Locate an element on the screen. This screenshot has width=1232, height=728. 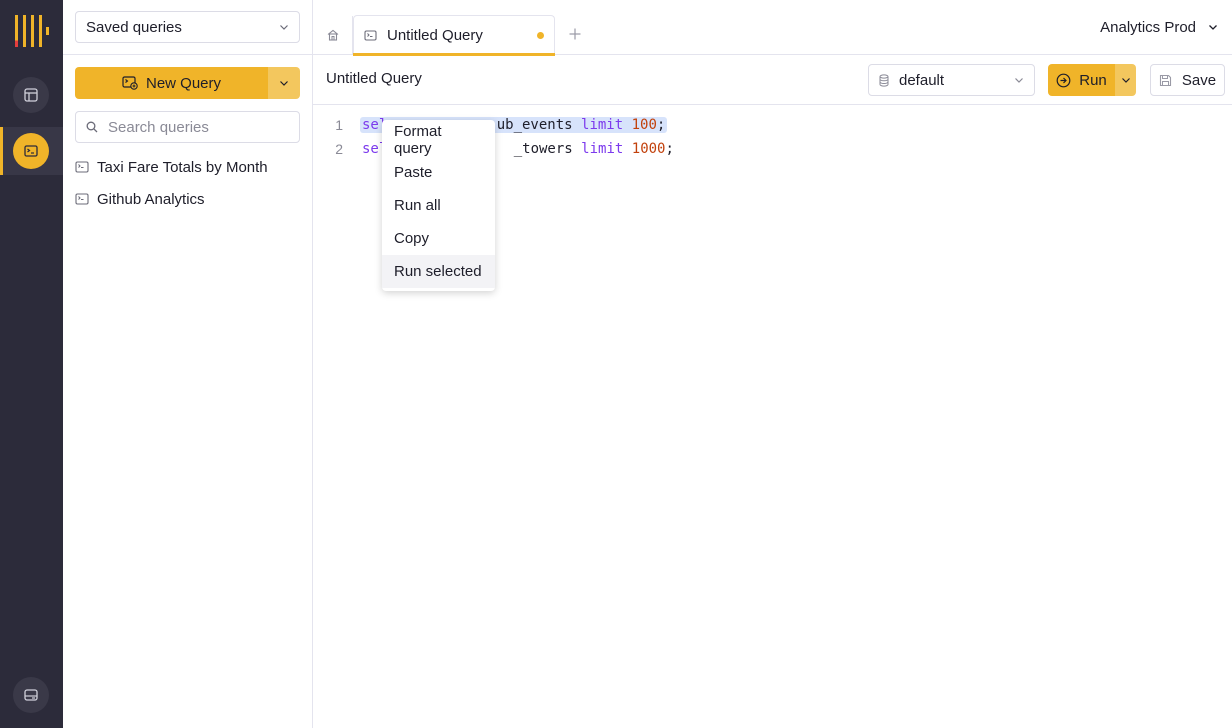
run-arrow-icon is located at coordinates (1063, 80).